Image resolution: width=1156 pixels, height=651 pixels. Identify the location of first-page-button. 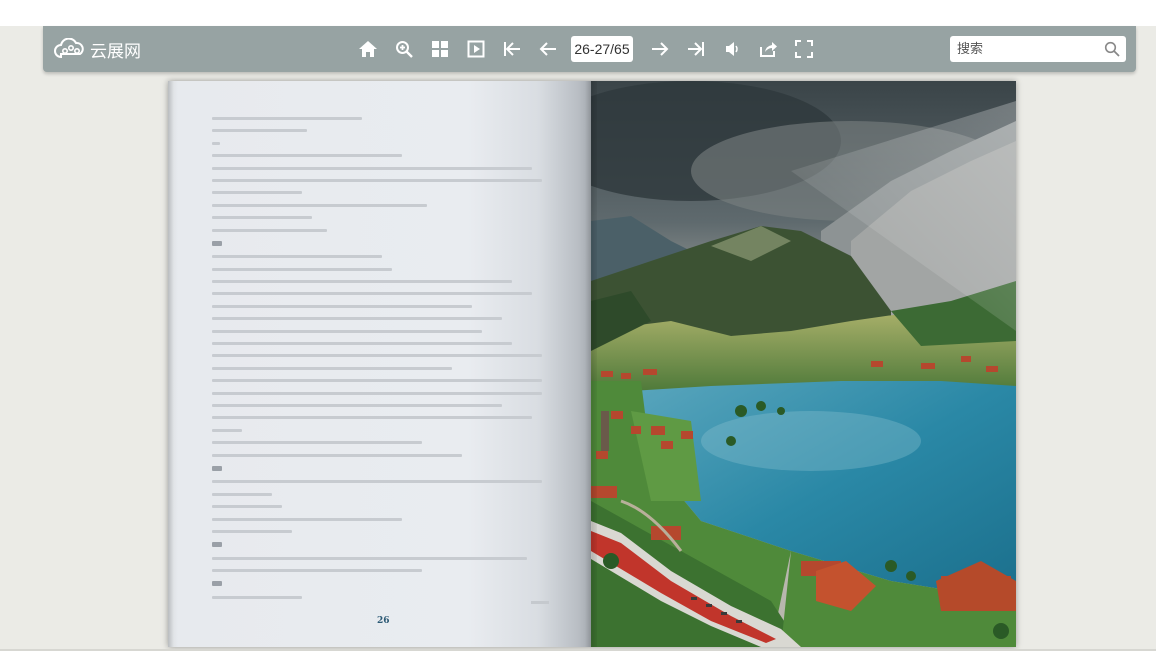
(512, 49).